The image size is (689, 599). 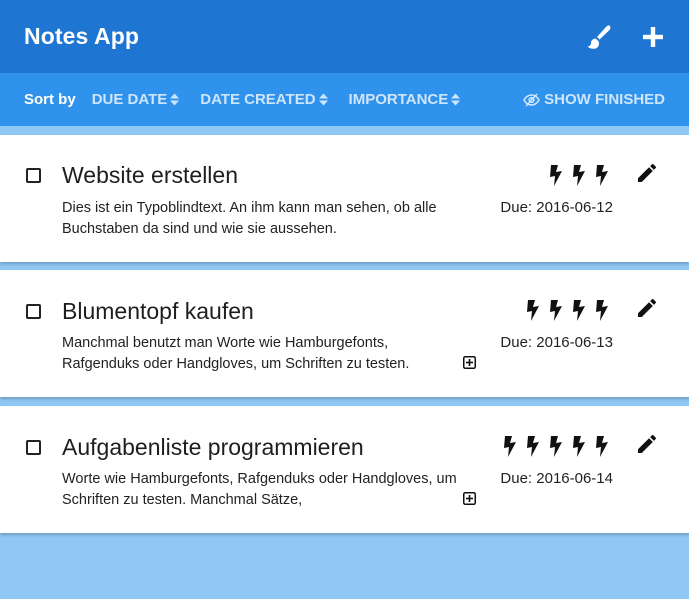 What do you see at coordinates (532, 99) in the screenshot?
I see `eye-slash-icon` at bounding box center [532, 99].